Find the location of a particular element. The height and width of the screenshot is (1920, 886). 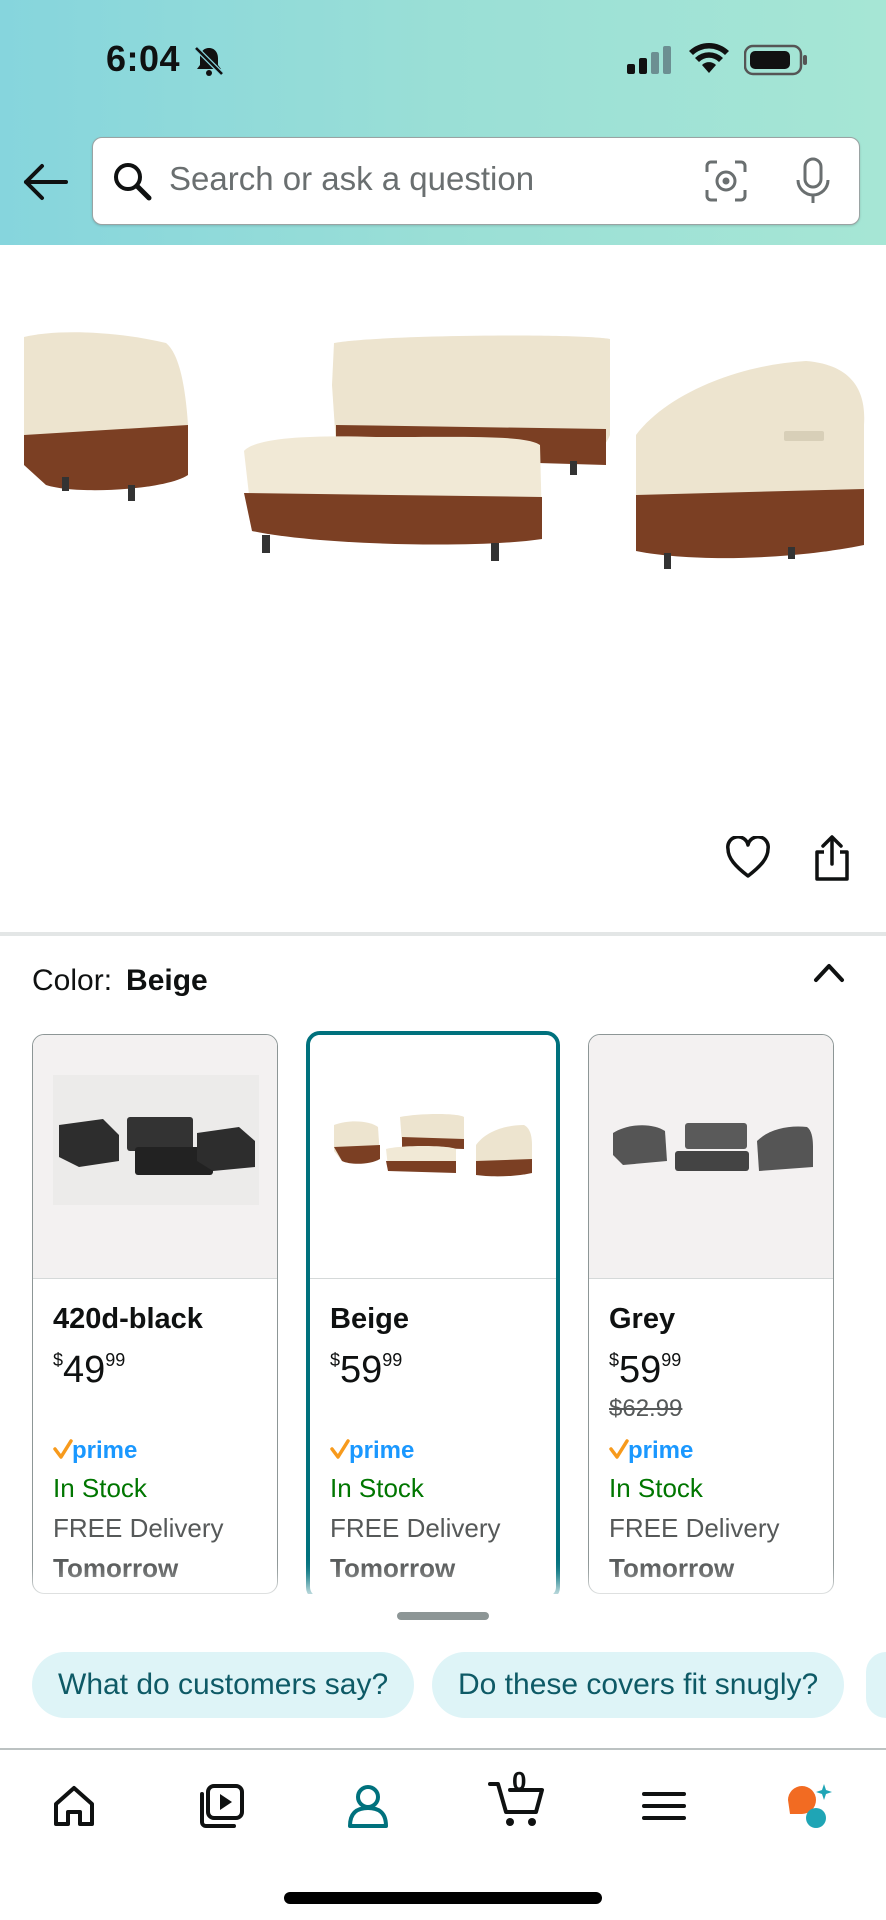

account-icon is located at coordinates (368, 1806).